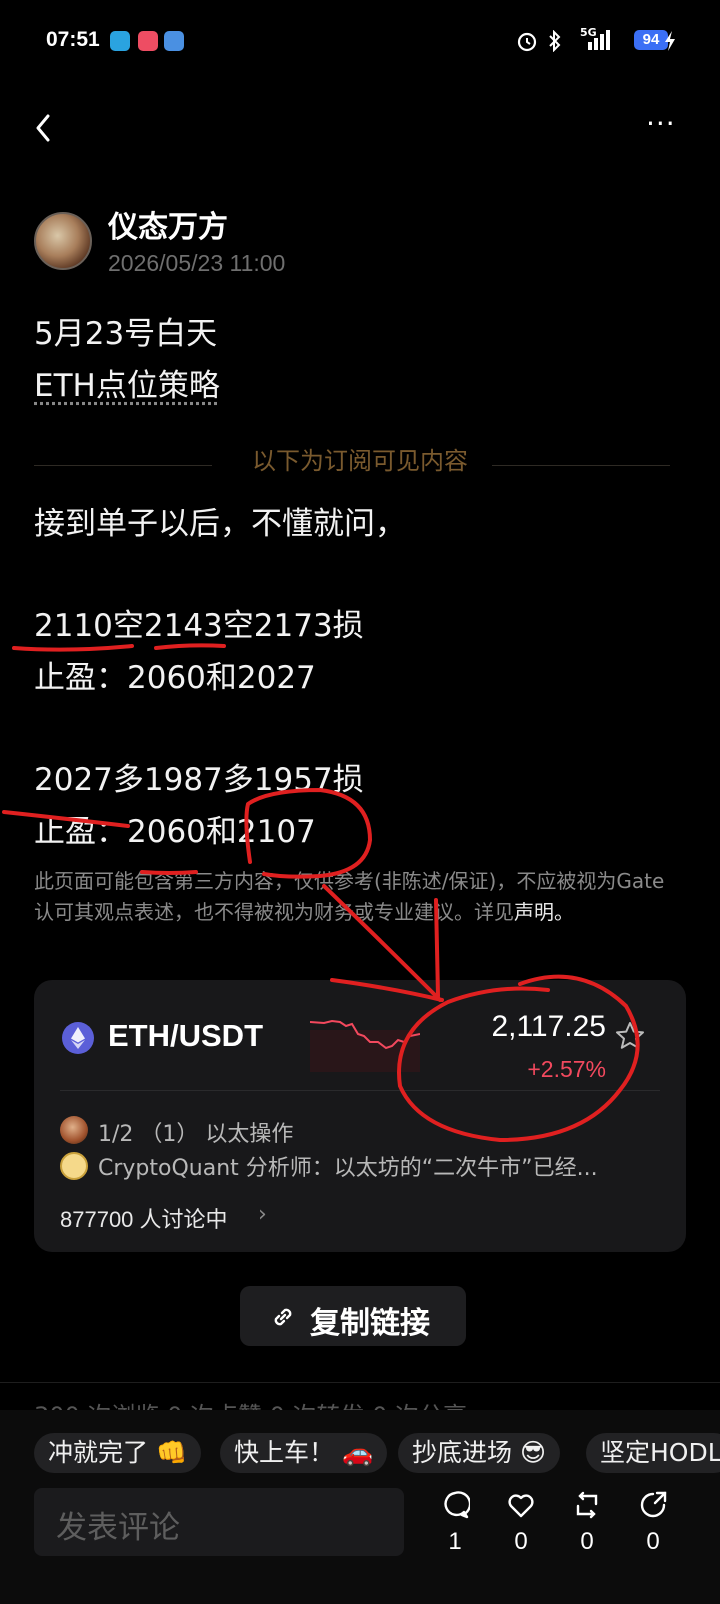 The image size is (720, 1604). I want to click on quick-reply-chip: 冲就完了 👊, so click(118, 1453).